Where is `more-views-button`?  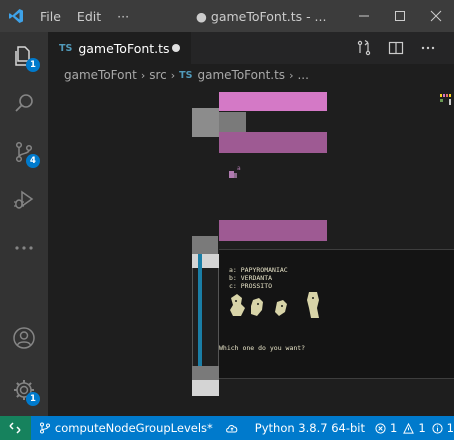 more-views-button is located at coordinates (24, 248).